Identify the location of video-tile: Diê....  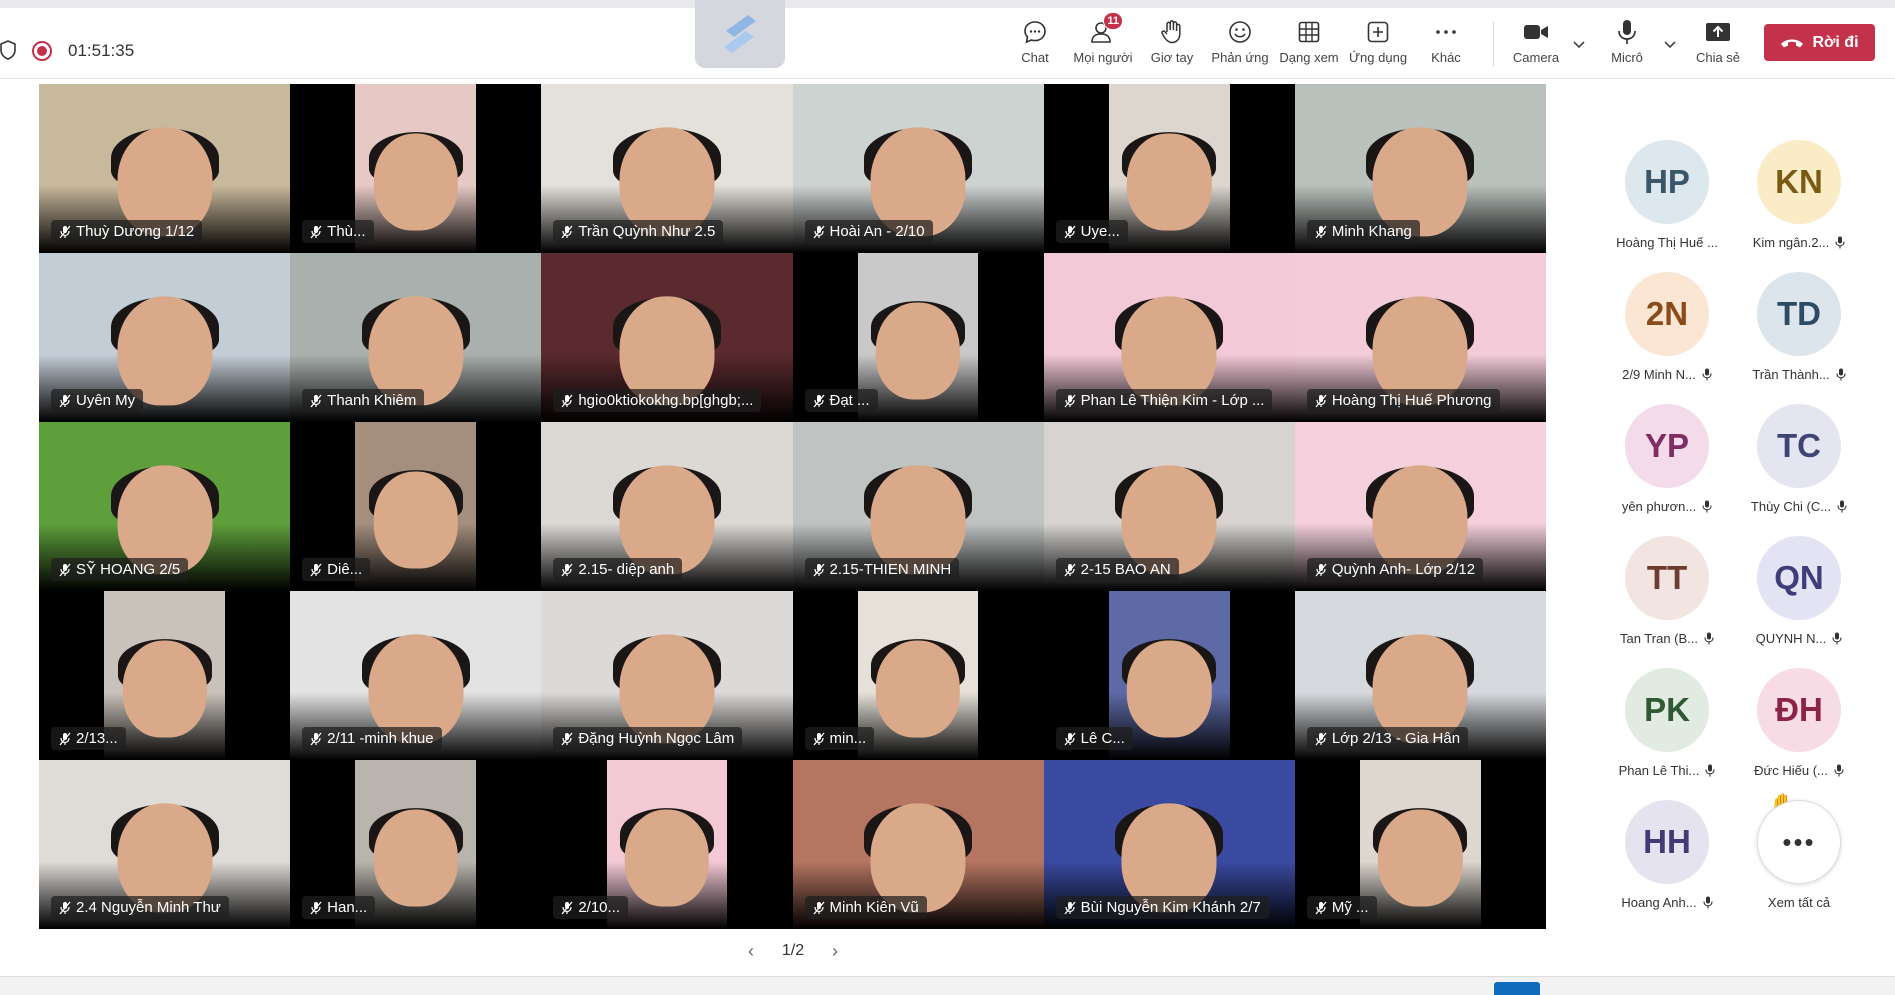
(416, 506).